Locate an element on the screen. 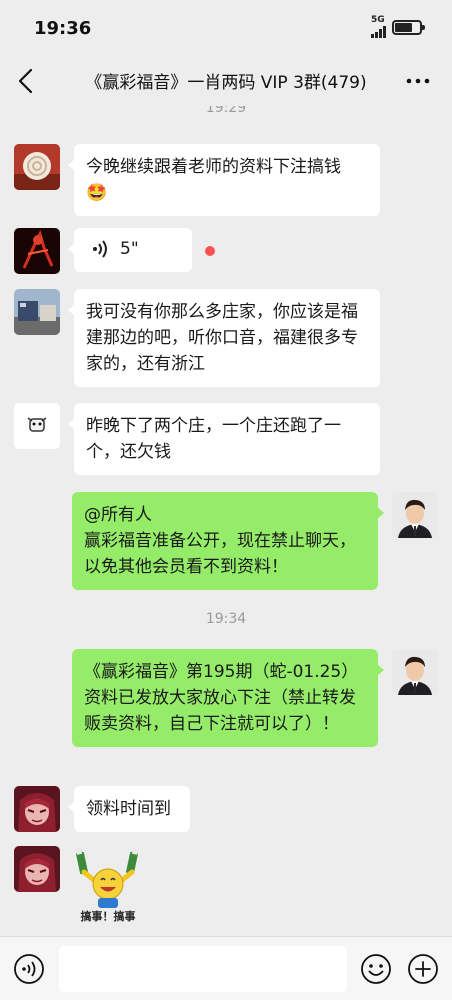 This screenshot has width=452, height=1000. plus-icon is located at coordinates (423, 969).